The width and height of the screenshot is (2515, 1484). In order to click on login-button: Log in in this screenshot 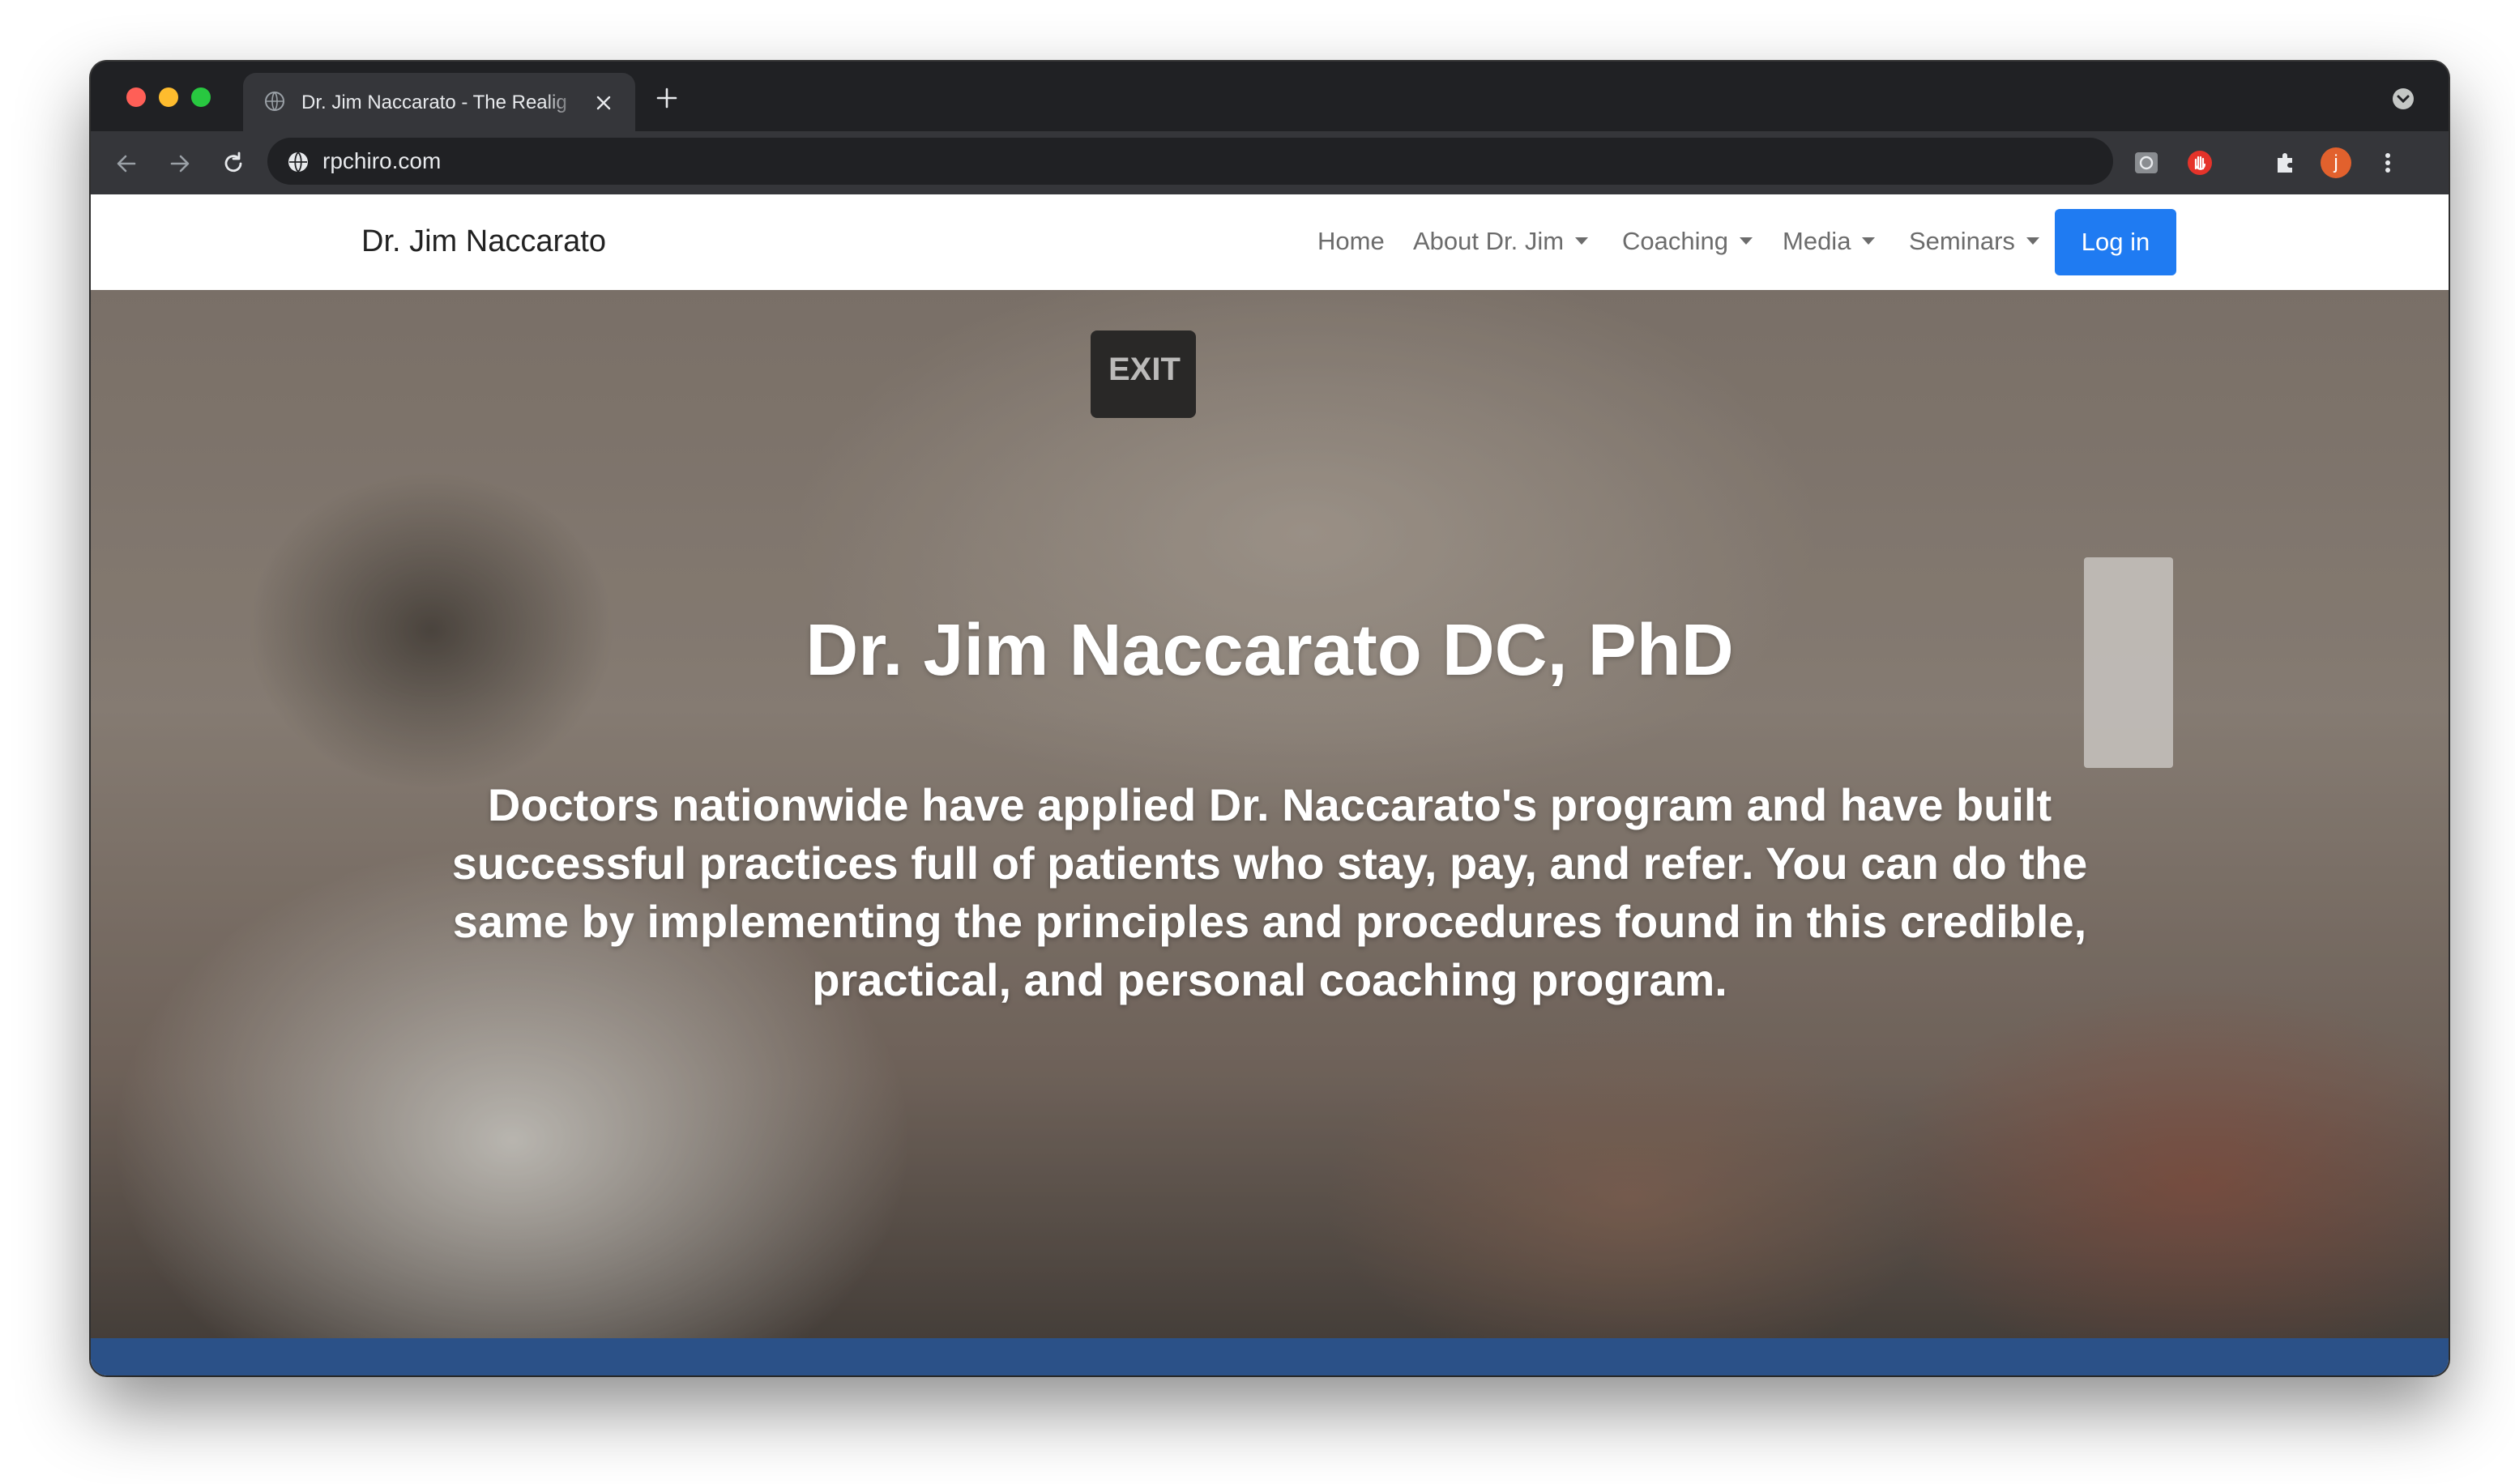, I will do `click(2115, 242)`.